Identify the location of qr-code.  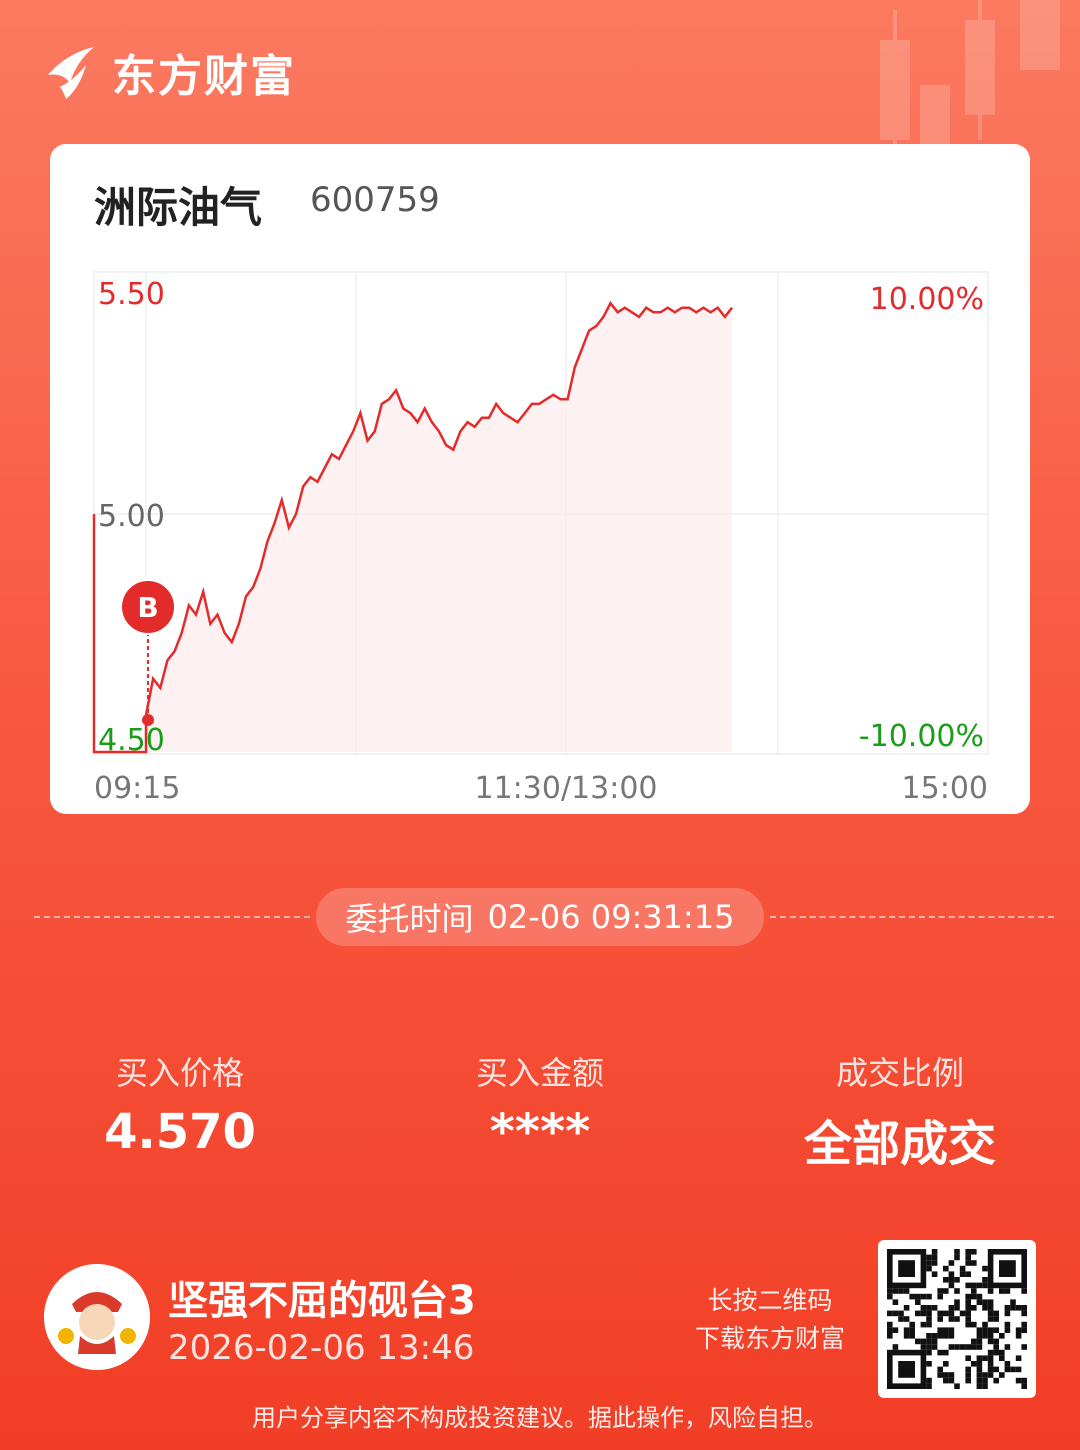
(957, 1319).